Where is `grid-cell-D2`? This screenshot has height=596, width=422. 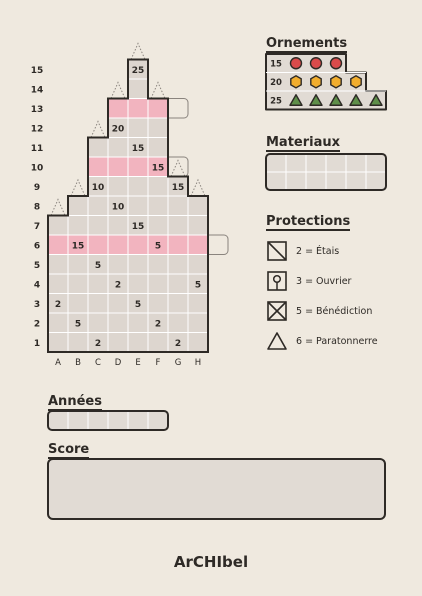
grid-cell-D2 is located at coordinates (118, 322).